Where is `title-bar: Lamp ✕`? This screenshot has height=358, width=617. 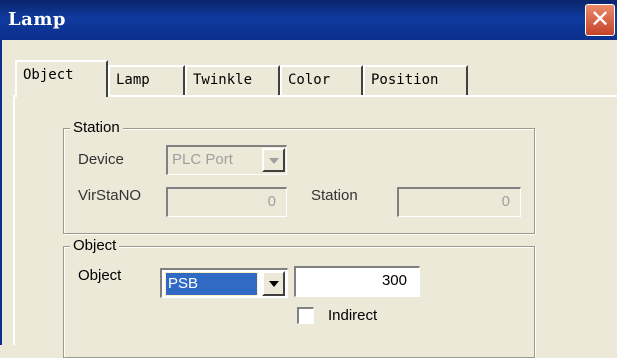
title-bar: Lamp ✕ is located at coordinates (308, 20).